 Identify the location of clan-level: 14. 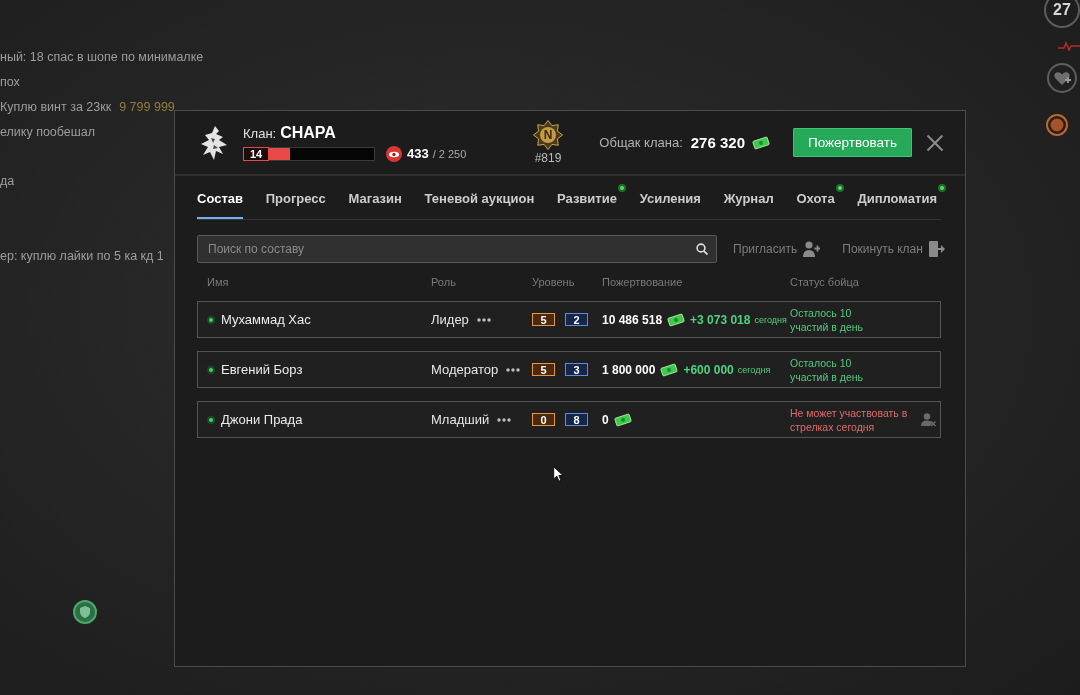
(256, 153).